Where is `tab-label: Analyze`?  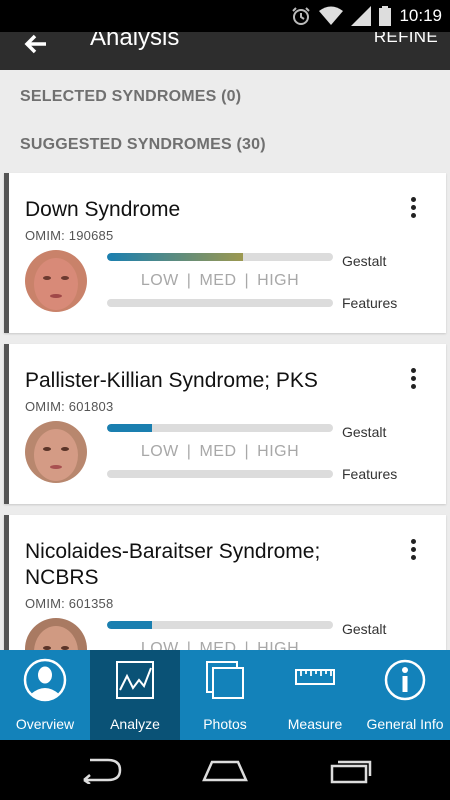
tab-label: Analyze is located at coordinates (135, 724).